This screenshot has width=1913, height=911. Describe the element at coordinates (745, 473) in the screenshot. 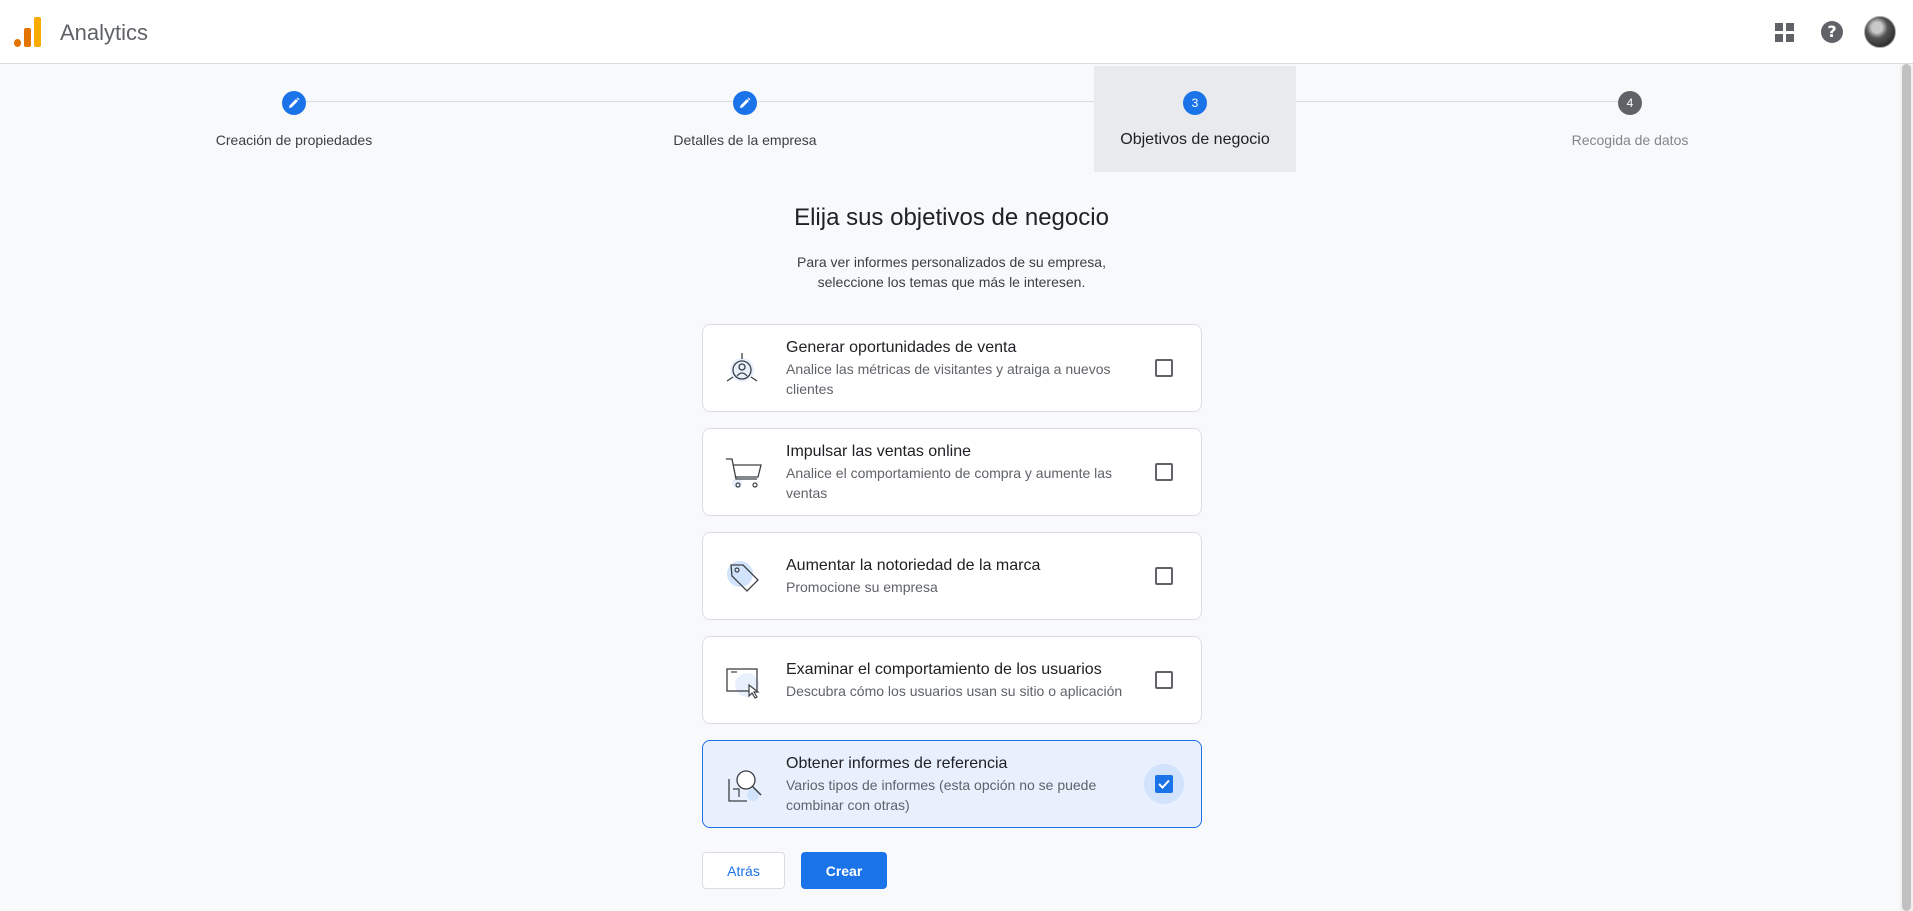

I see `cart-icon` at that location.